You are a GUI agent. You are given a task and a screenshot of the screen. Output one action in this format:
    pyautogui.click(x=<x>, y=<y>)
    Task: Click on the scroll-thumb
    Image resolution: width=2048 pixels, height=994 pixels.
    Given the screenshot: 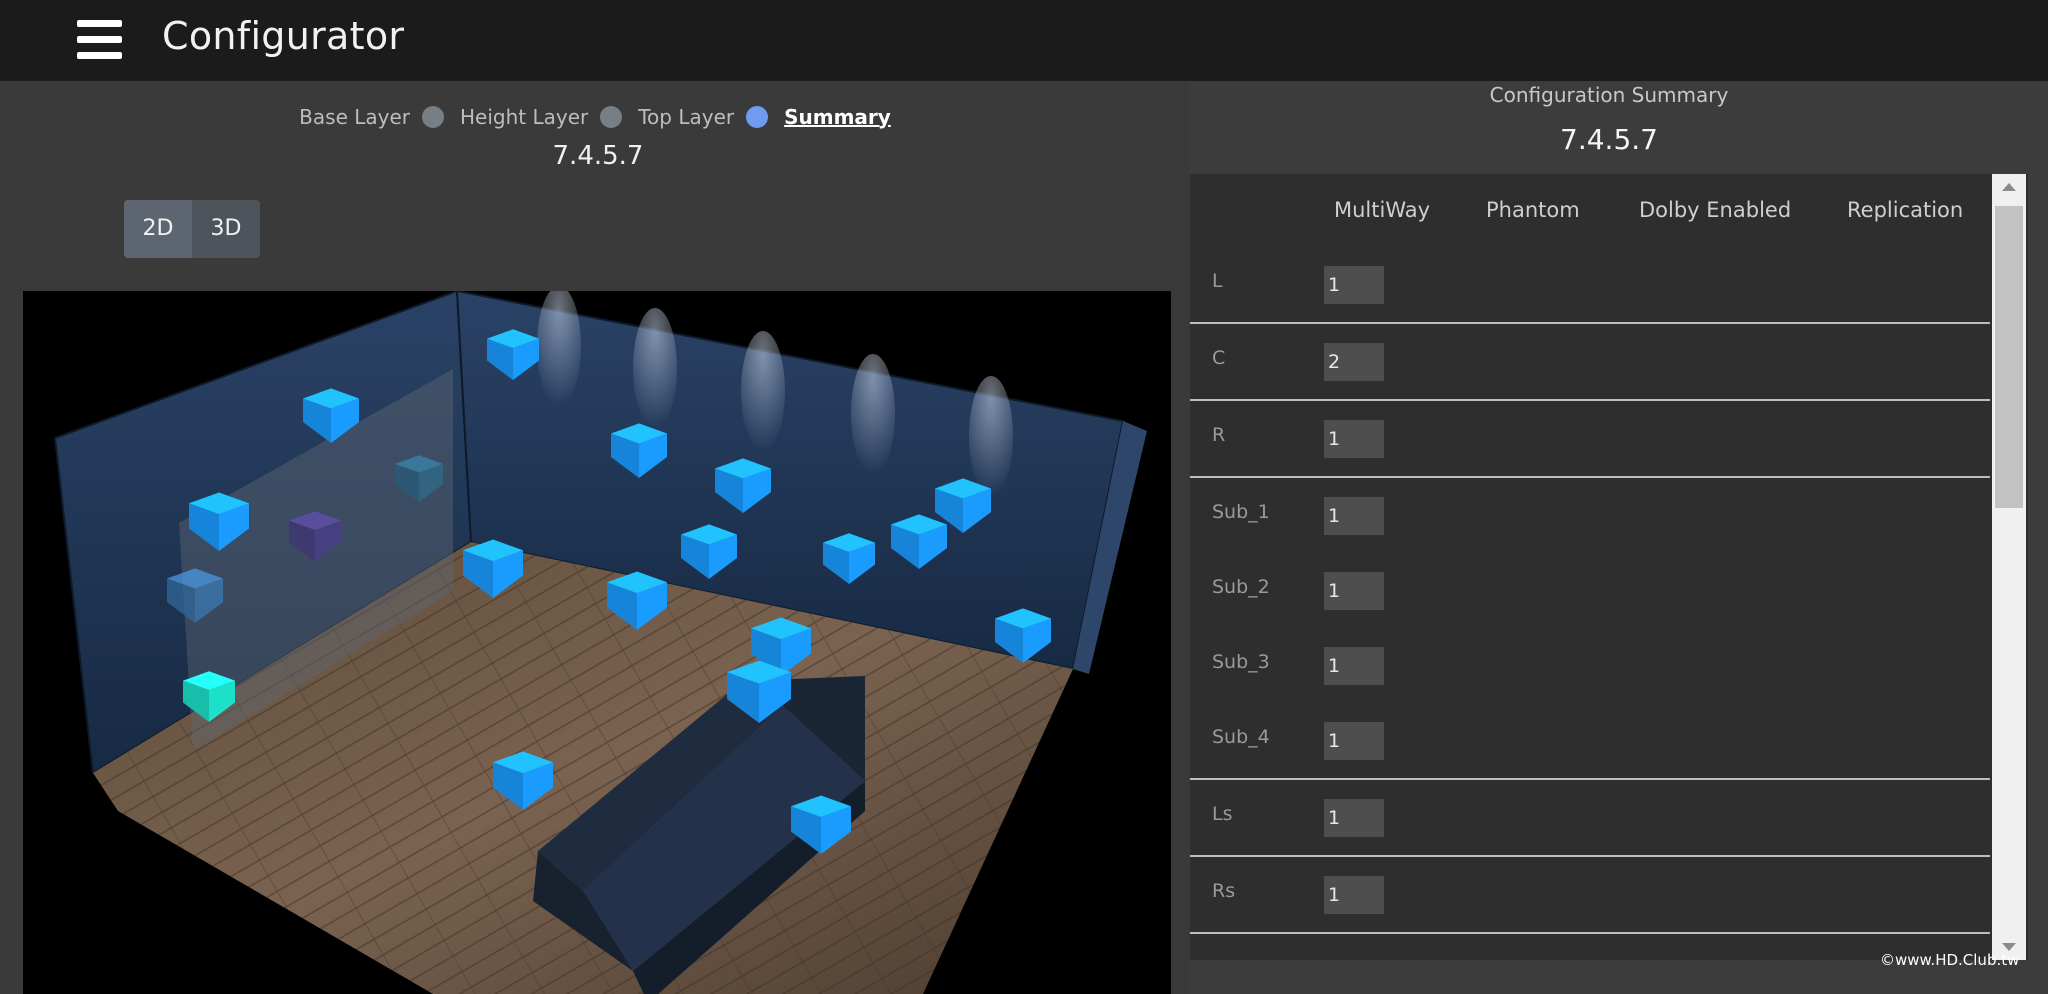 What is the action you would take?
    pyautogui.click(x=2009, y=357)
    